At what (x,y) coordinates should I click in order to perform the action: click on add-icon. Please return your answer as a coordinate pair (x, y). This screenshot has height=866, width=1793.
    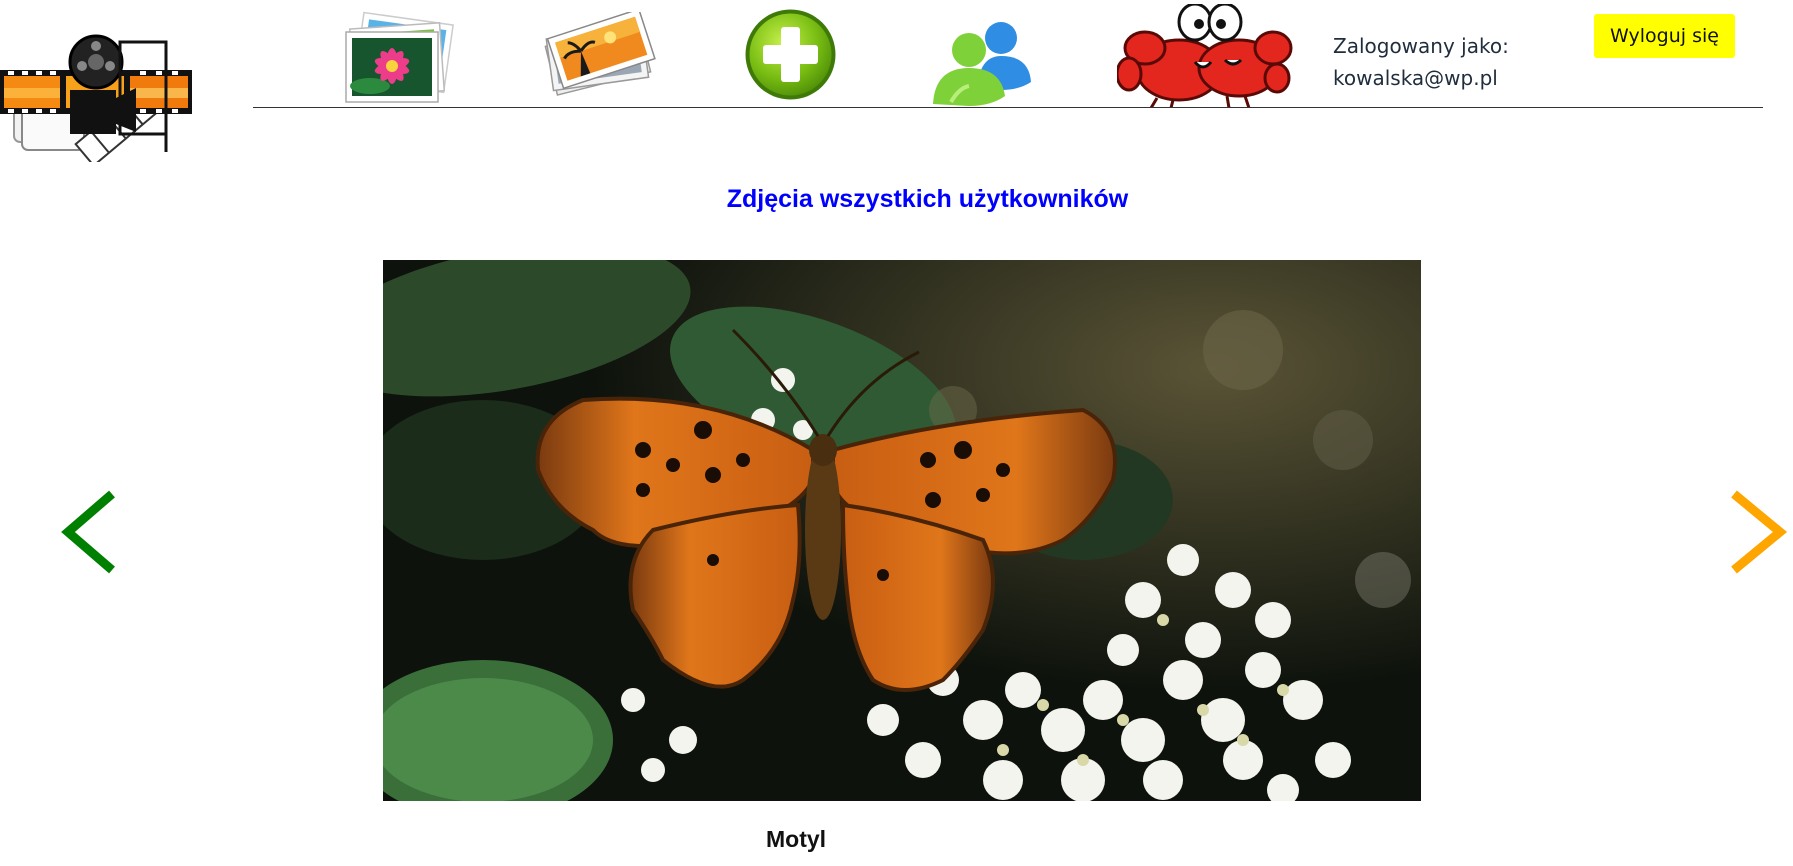
    Looking at the image, I should click on (790, 54).